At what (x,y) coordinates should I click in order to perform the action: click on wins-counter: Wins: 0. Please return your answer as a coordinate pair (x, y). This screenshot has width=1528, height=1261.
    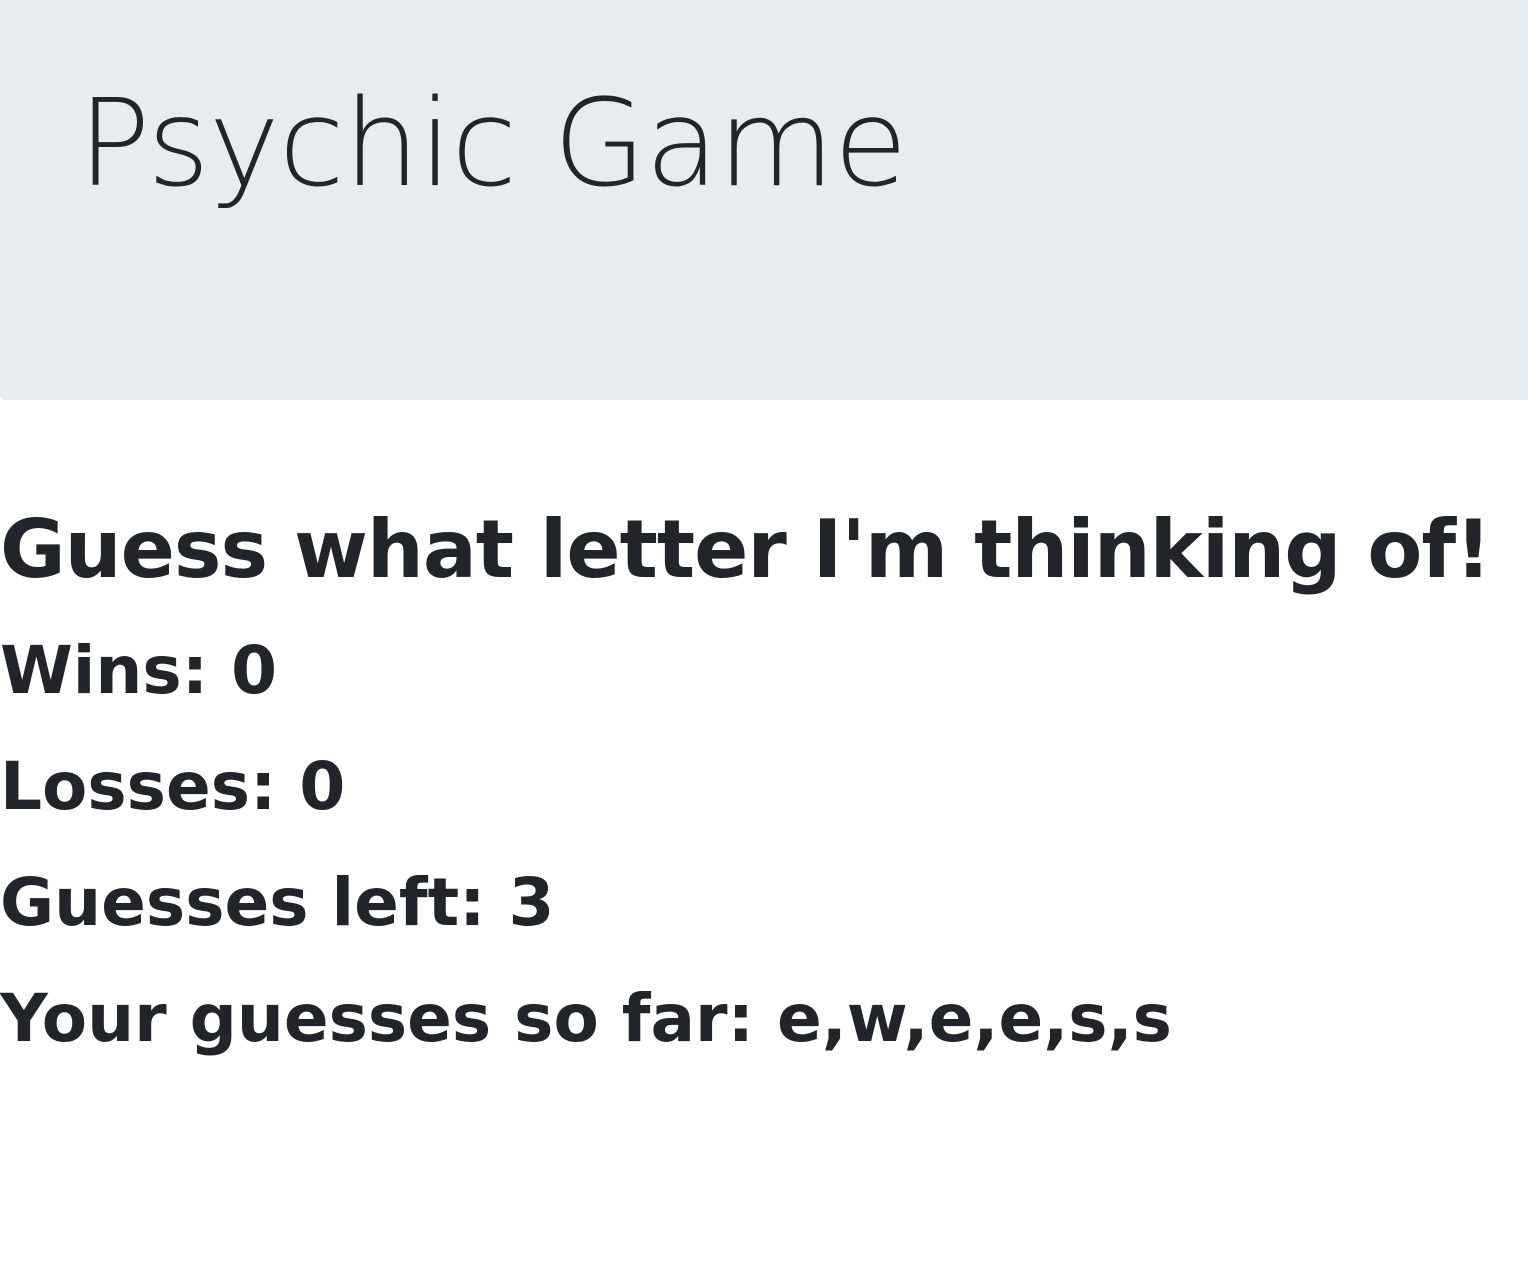
    Looking at the image, I should click on (138, 670).